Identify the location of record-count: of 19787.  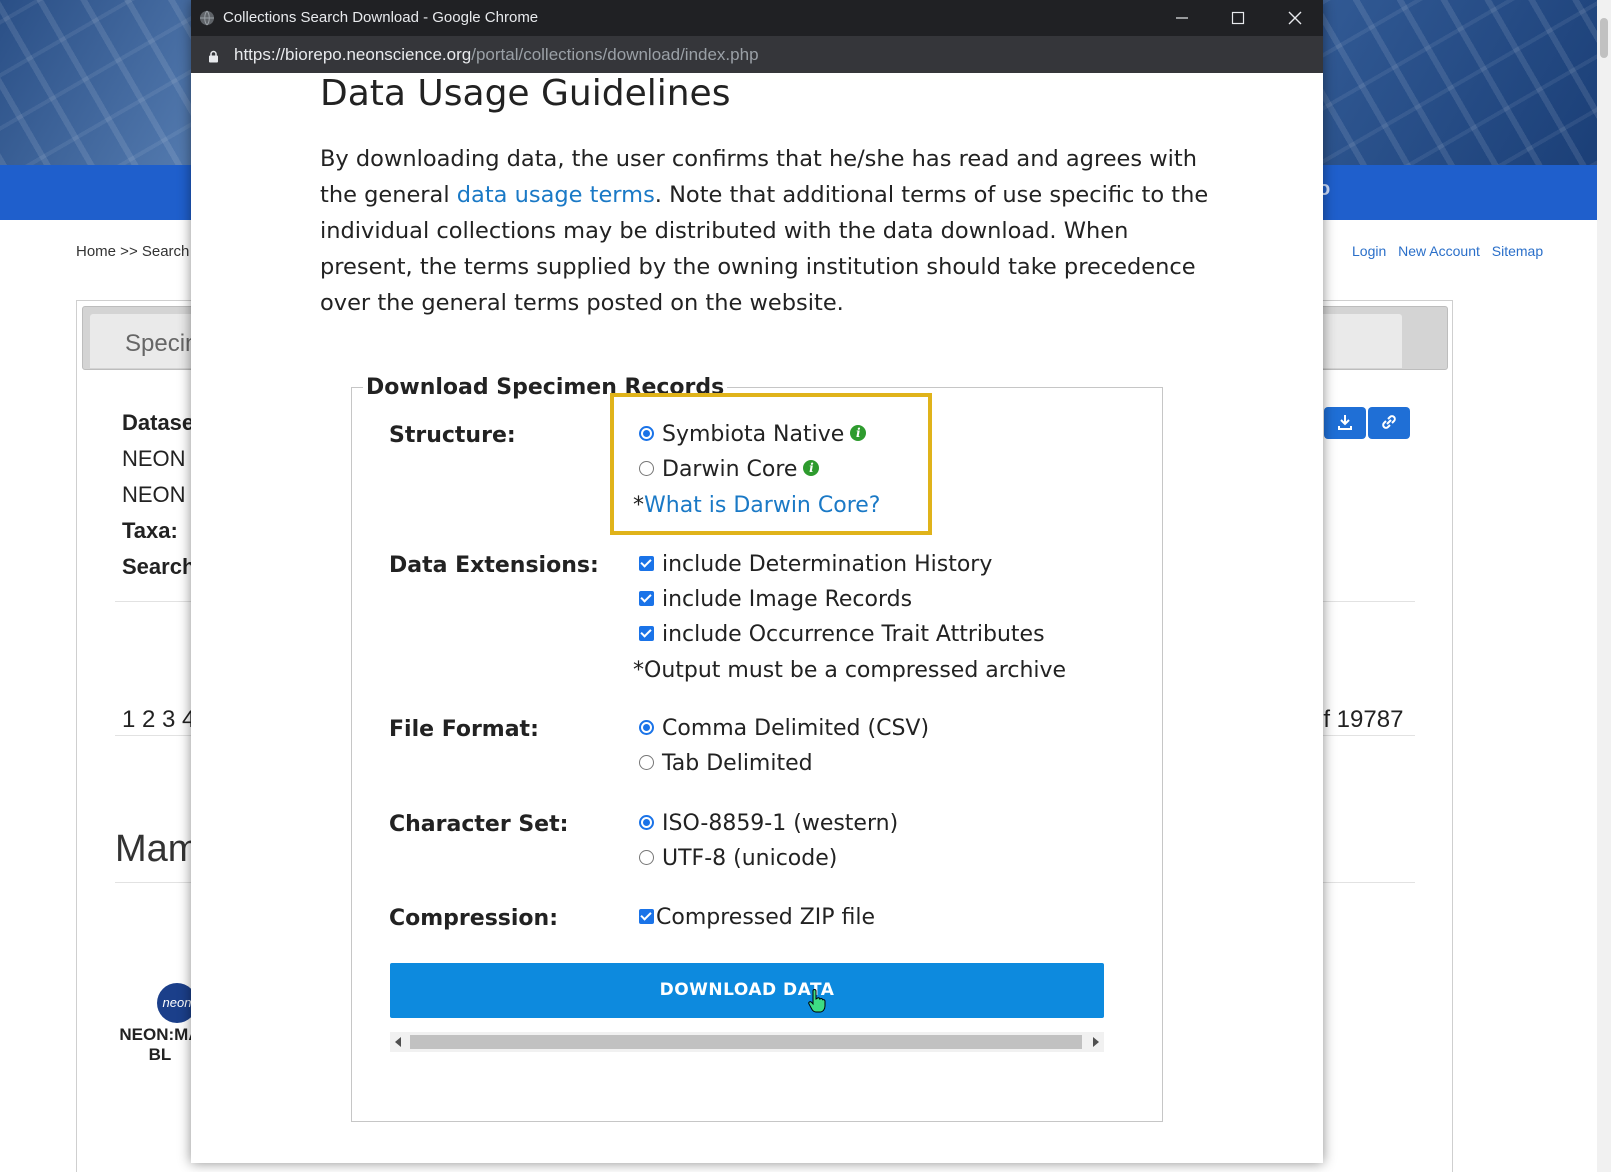
(1357, 719).